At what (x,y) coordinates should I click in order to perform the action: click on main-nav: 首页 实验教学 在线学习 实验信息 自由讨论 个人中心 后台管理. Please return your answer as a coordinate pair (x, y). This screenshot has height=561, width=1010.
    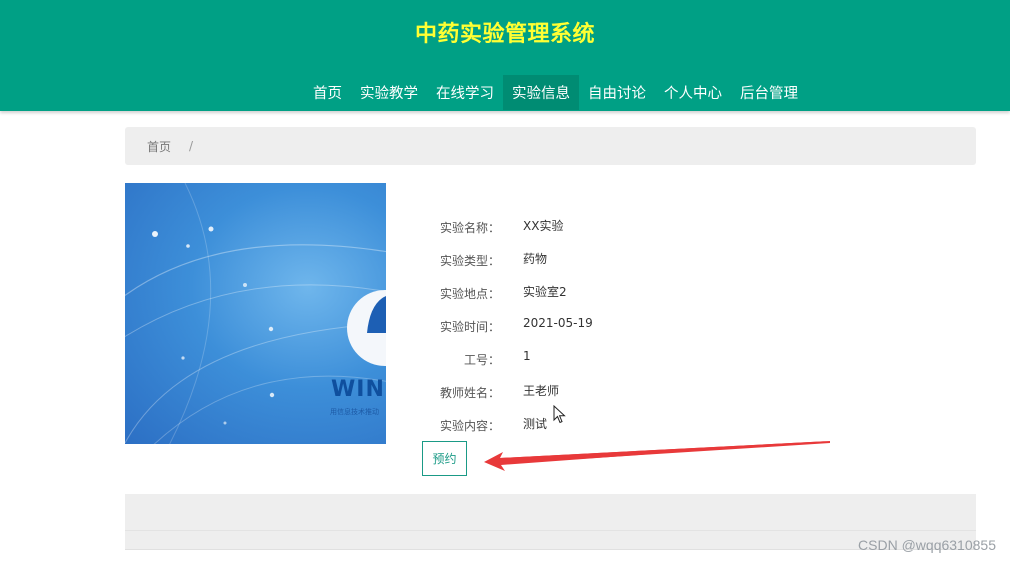
    Looking at the image, I should click on (555, 92).